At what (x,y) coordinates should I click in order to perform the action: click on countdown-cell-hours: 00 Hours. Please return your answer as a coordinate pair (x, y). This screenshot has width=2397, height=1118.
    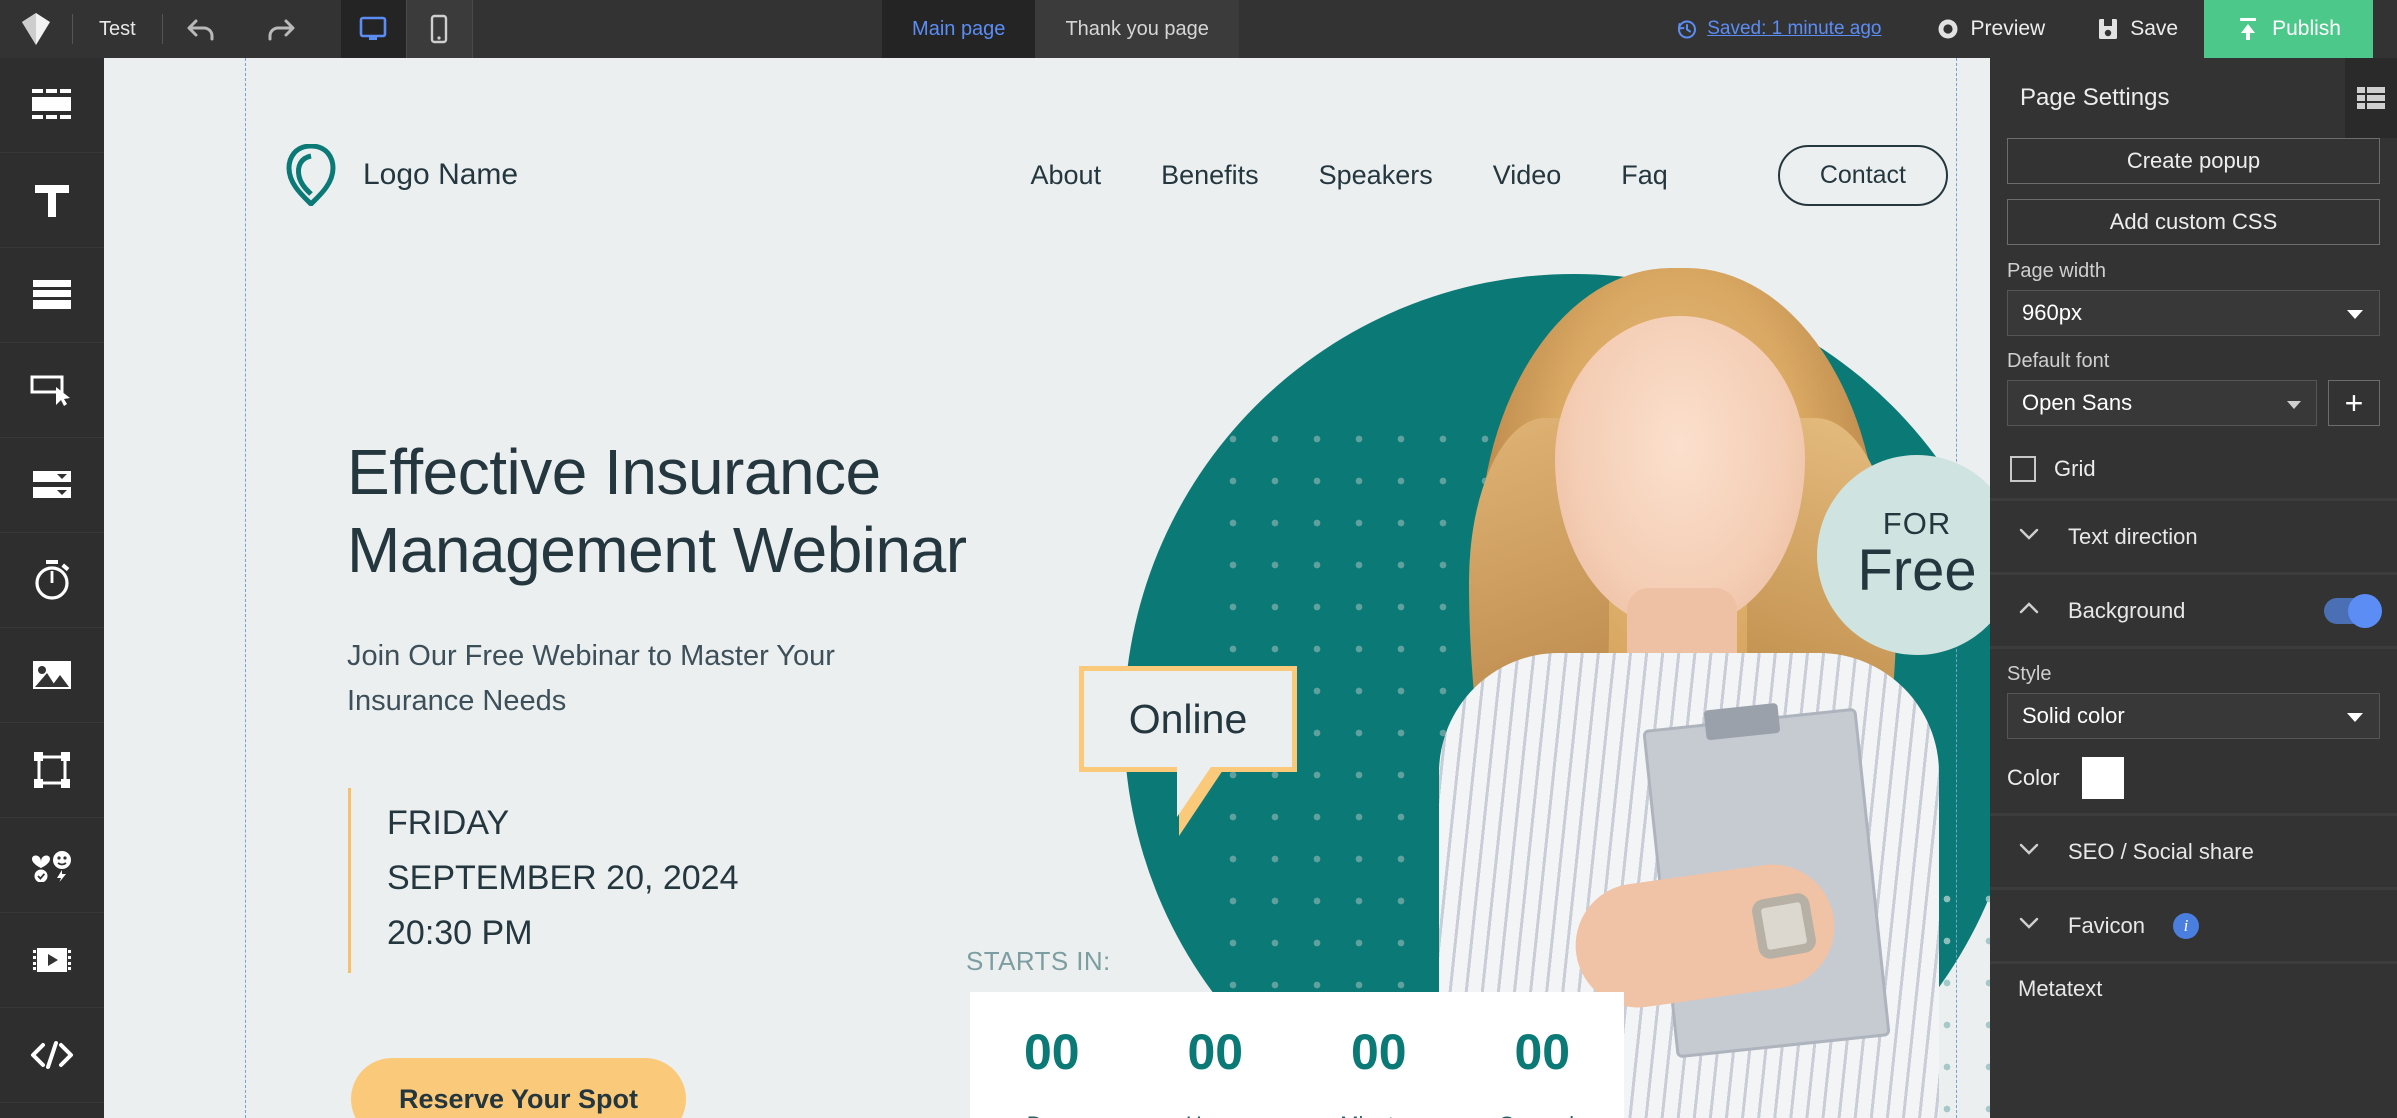
    Looking at the image, I should click on (1215, 1070).